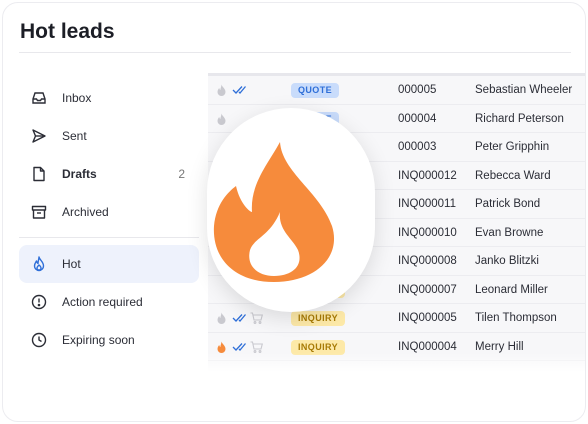 This screenshot has width=588, height=424. What do you see at coordinates (39, 302) in the screenshot?
I see `alert-circle-icon` at bounding box center [39, 302].